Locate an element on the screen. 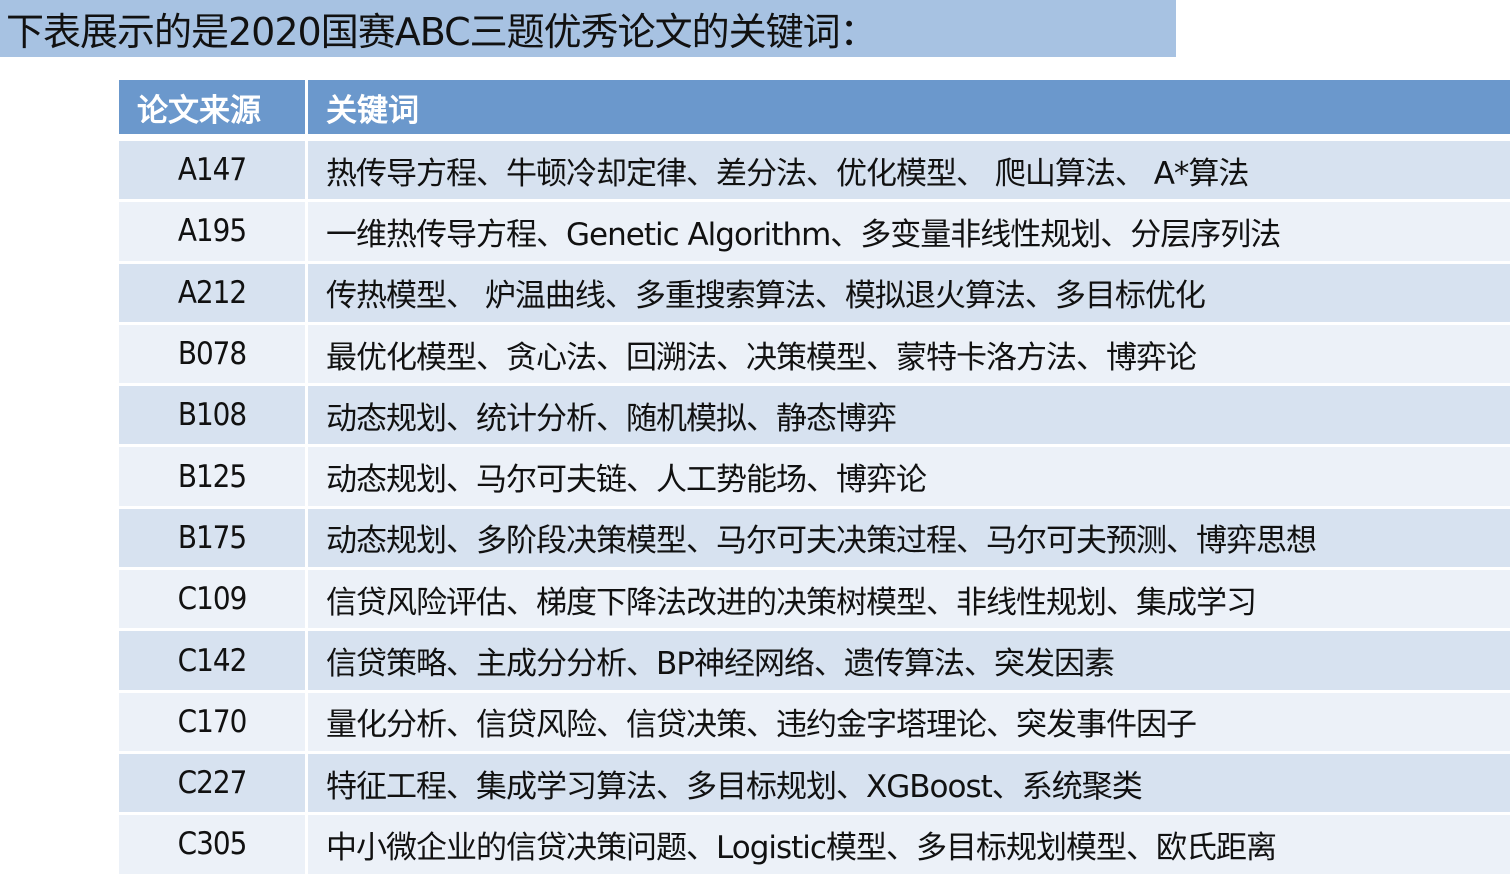 The width and height of the screenshot is (1510, 880). paper-source: A212 is located at coordinates (212, 291).